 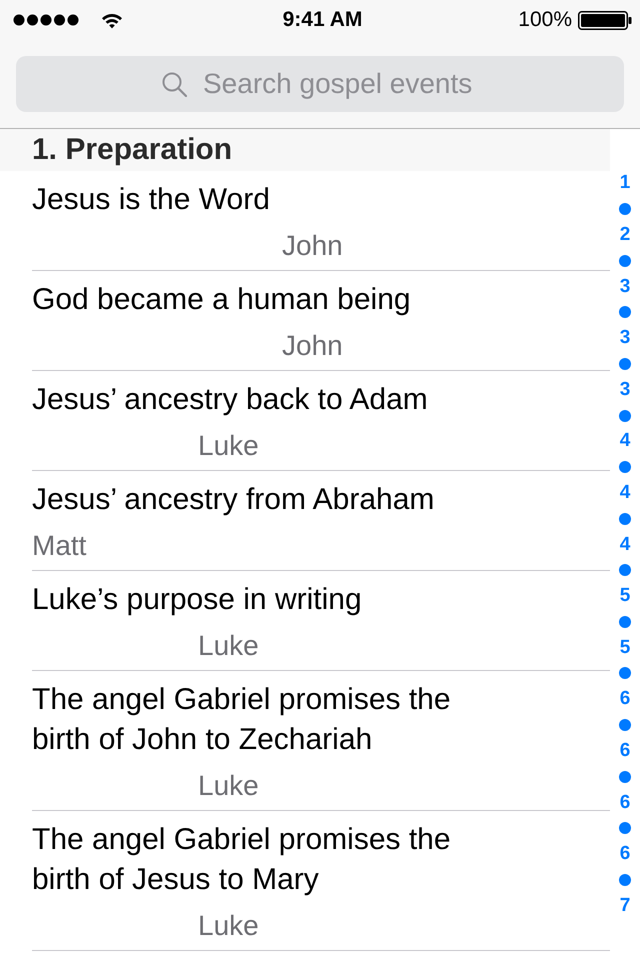 What do you see at coordinates (625, 235) in the screenshot?
I see `index-letter: 2` at bounding box center [625, 235].